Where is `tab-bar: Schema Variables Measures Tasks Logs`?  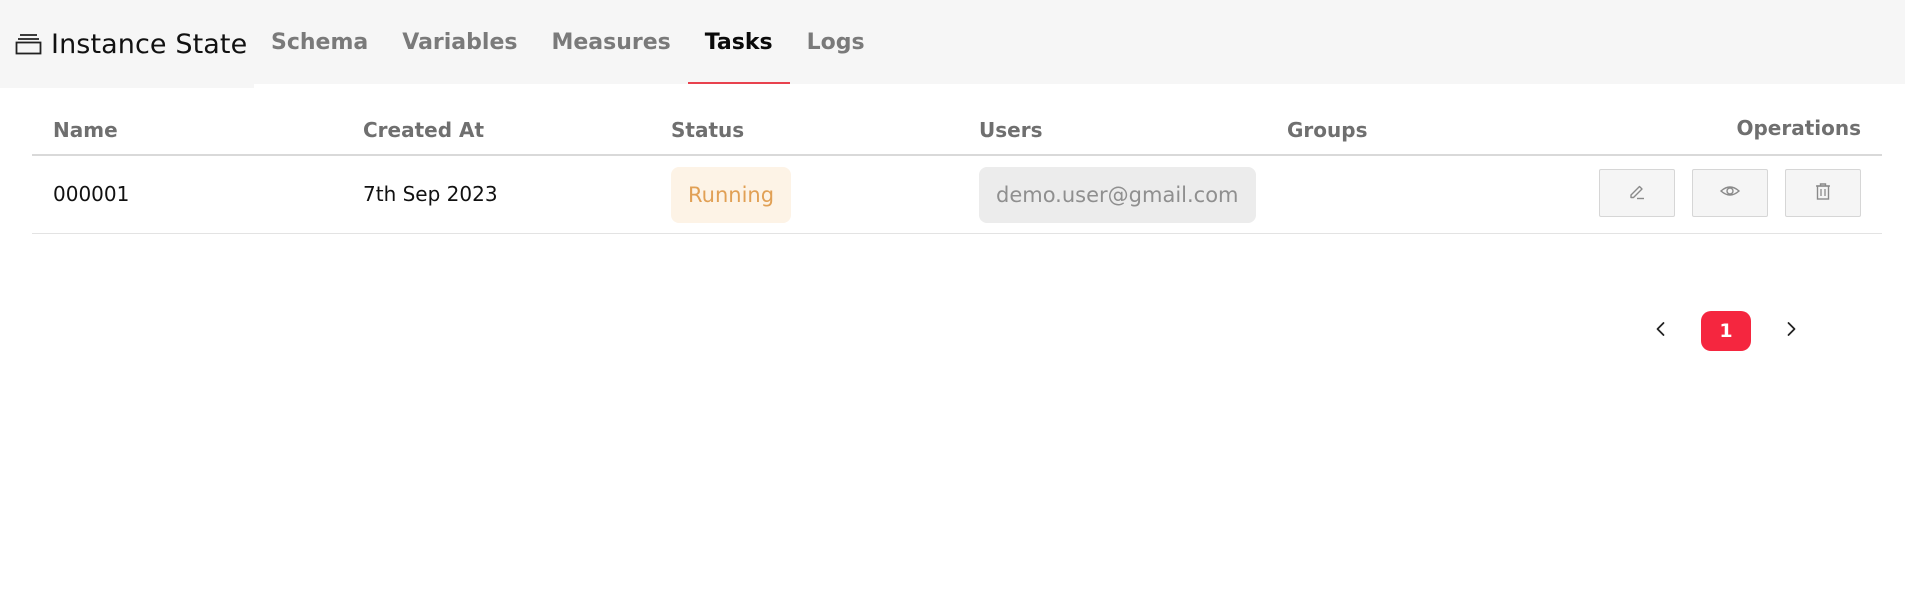 tab-bar: Schema Variables Measures Tasks Logs is located at coordinates (568, 42).